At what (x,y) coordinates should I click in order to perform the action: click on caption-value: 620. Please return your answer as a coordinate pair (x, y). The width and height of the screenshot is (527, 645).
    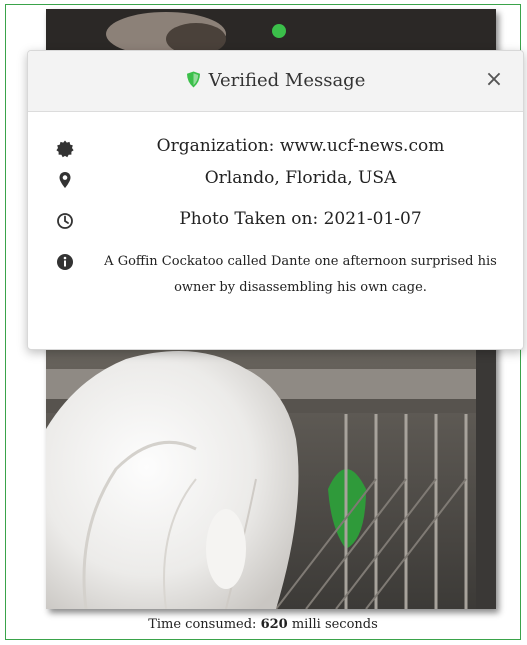
    Looking at the image, I should click on (274, 624).